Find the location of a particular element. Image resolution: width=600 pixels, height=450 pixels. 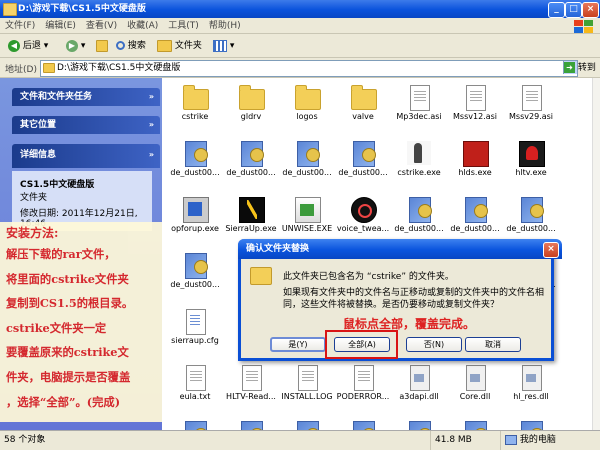

window-titlebar: D:\游戏下载\CS1.5中文硬盘版 _ □ × is located at coordinates (300, 9).